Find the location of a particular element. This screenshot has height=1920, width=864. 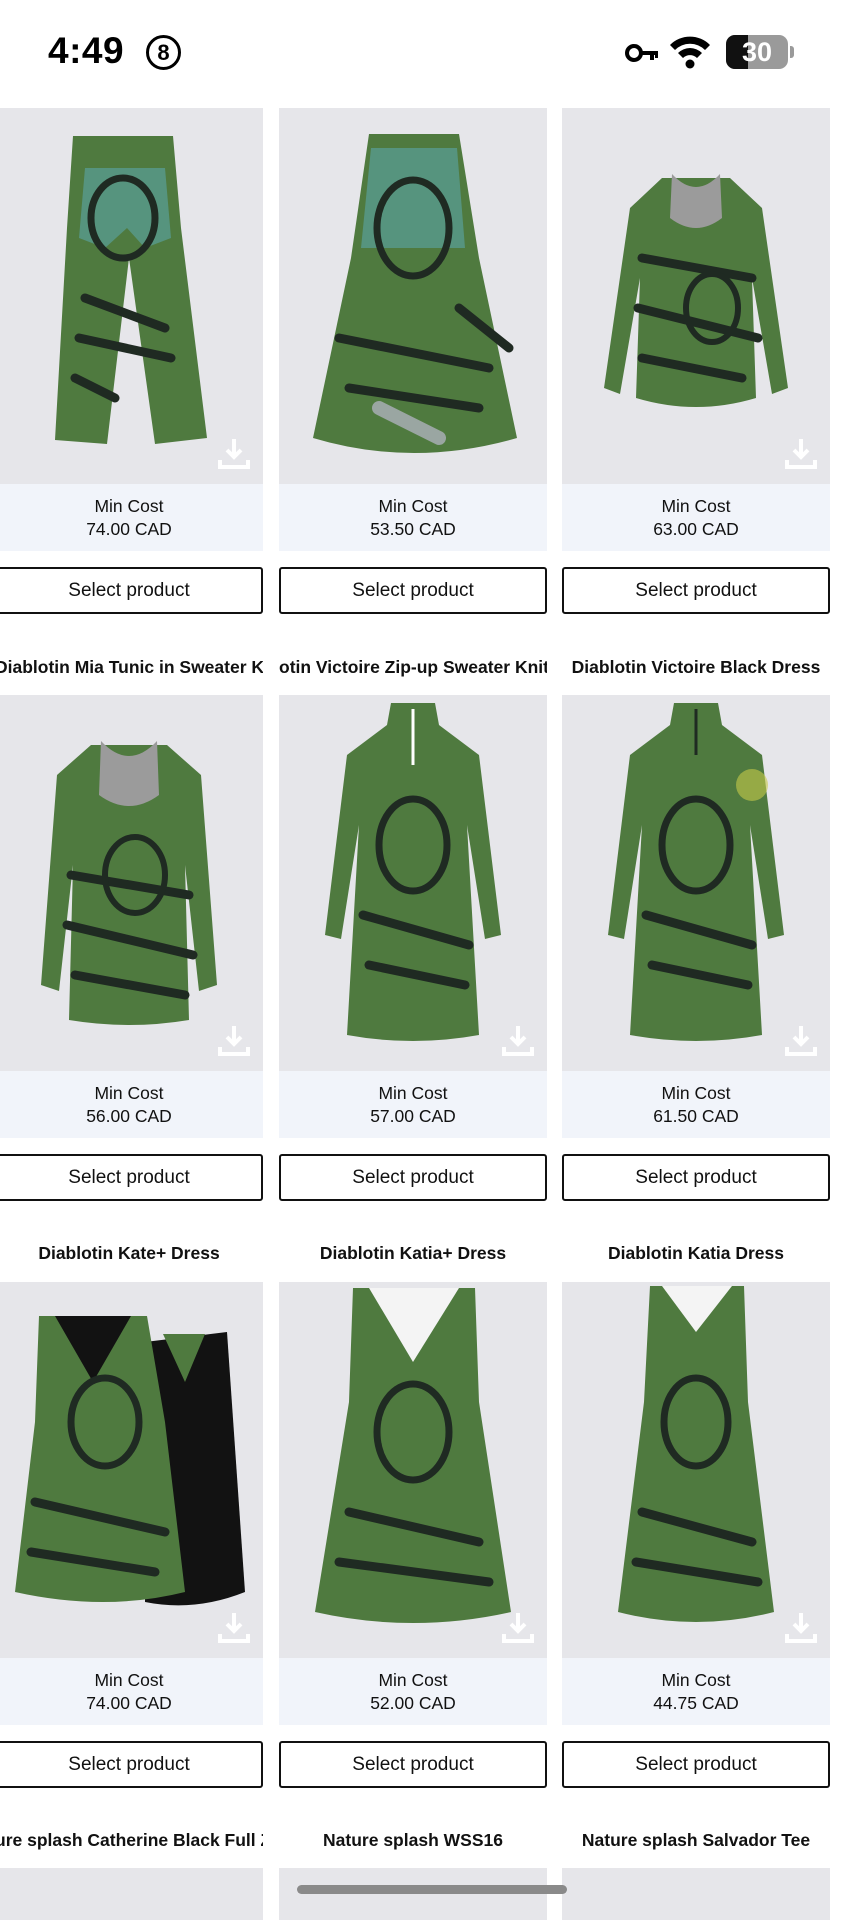

product-title: otin Victoire Zip-up Sweater Knit D is located at coordinates (413, 667).